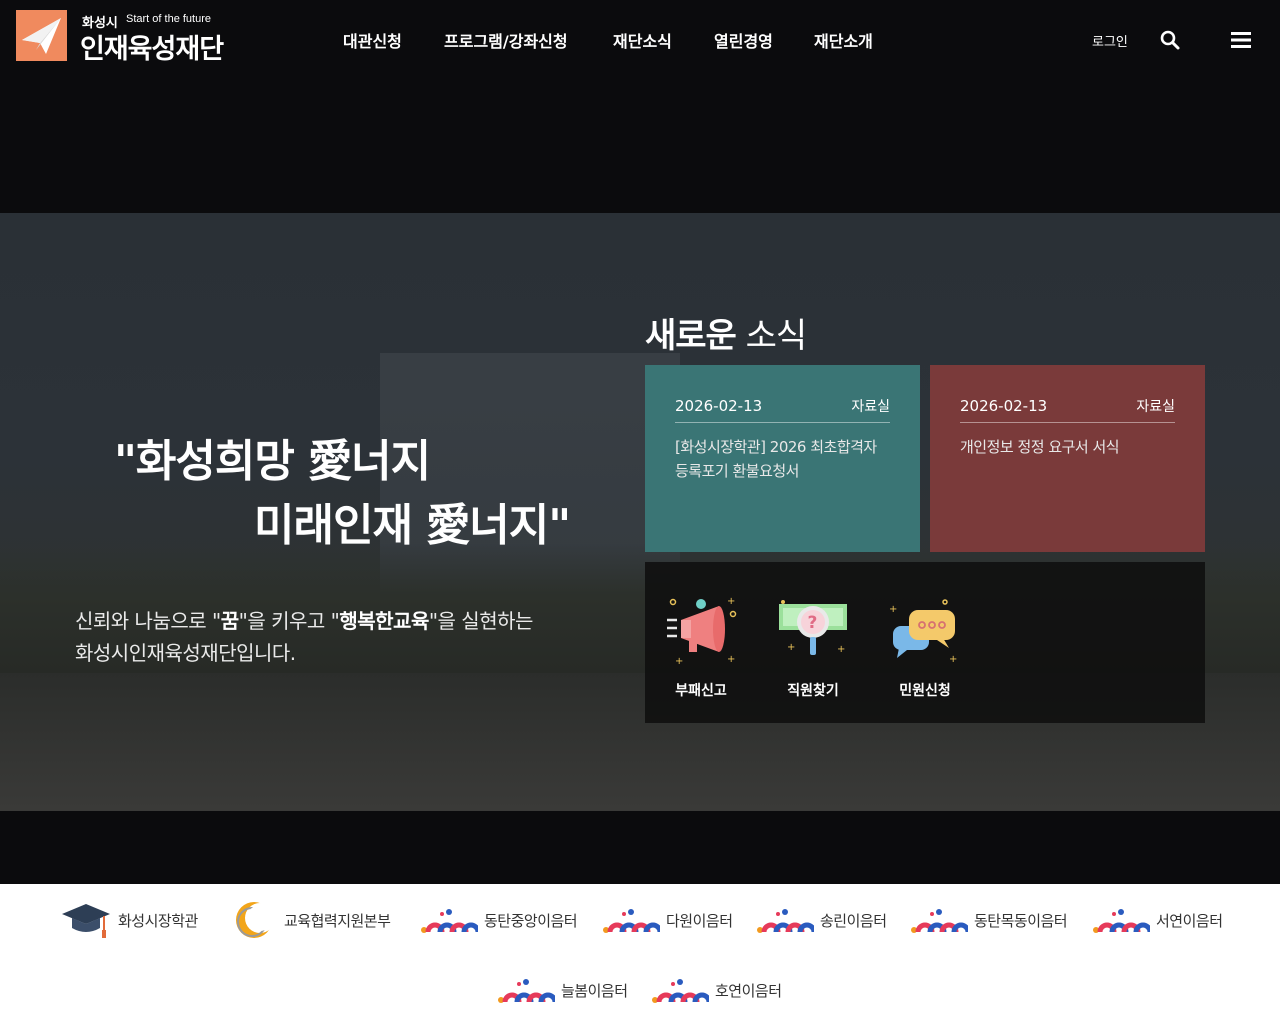 The width and height of the screenshot is (1280, 1024). I want to click on quick-links-panel: + + + 부패신고 ? + + 직원찾기 + + 민원신청, so click(925, 642).